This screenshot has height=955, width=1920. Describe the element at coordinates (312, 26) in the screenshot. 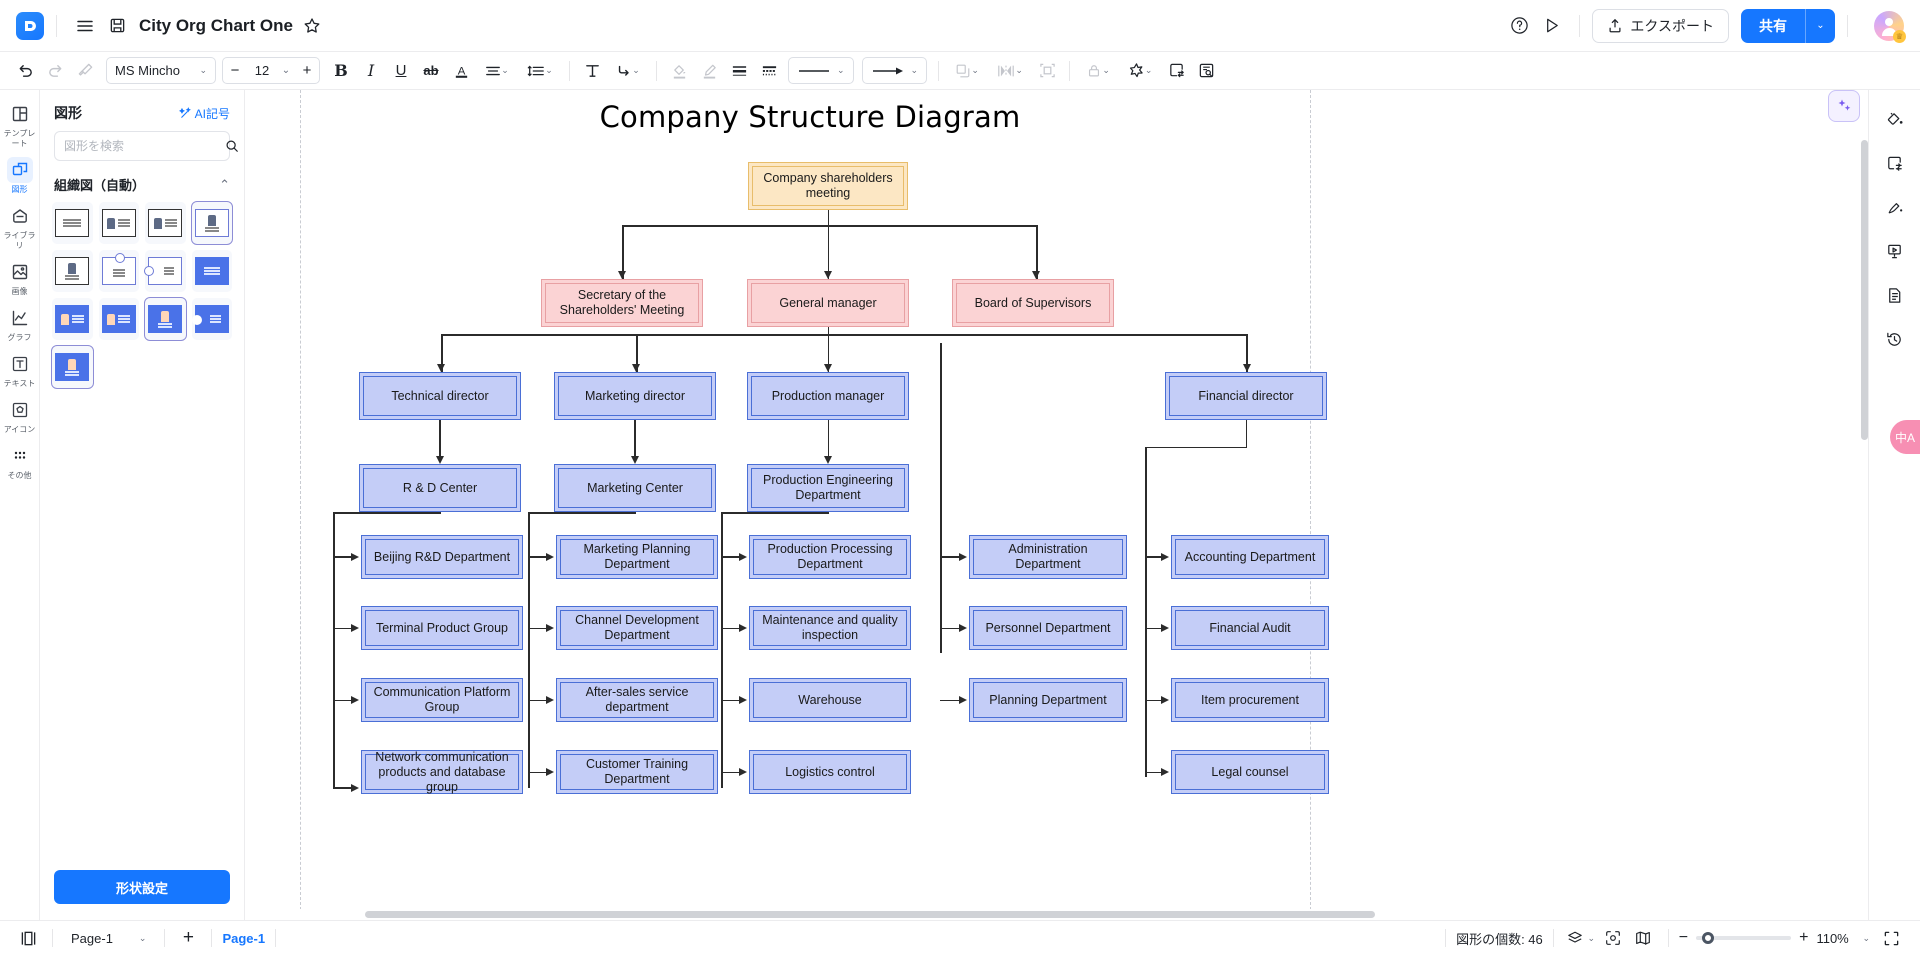

I see `favorite-star-icon` at that location.